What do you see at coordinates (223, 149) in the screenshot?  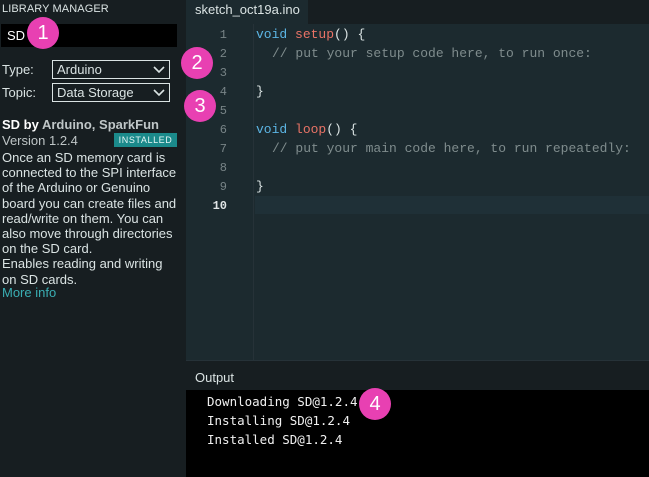 I see `line-number: 7` at bounding box center [223, 149].